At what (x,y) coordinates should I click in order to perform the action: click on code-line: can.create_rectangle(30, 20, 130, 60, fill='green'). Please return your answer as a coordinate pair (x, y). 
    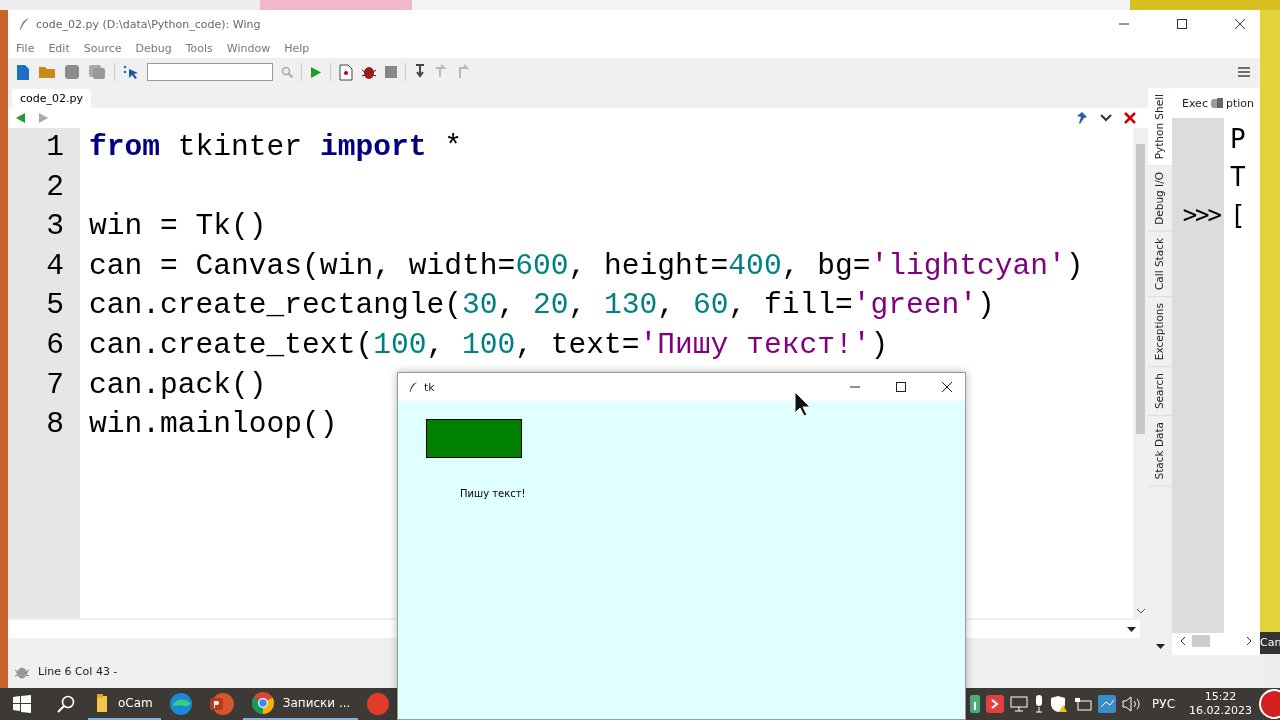
    Looking at the image, I should click on (542, 306).